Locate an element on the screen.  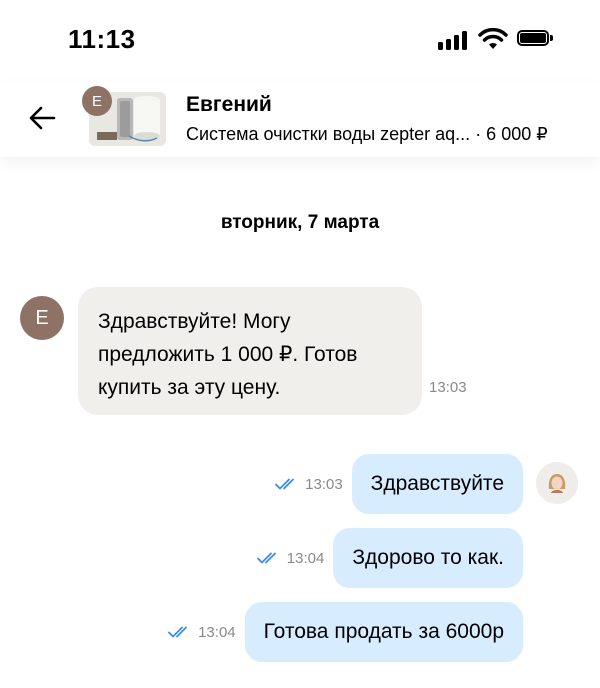
contact-name: Евгений is located at coordinates (229, 105).